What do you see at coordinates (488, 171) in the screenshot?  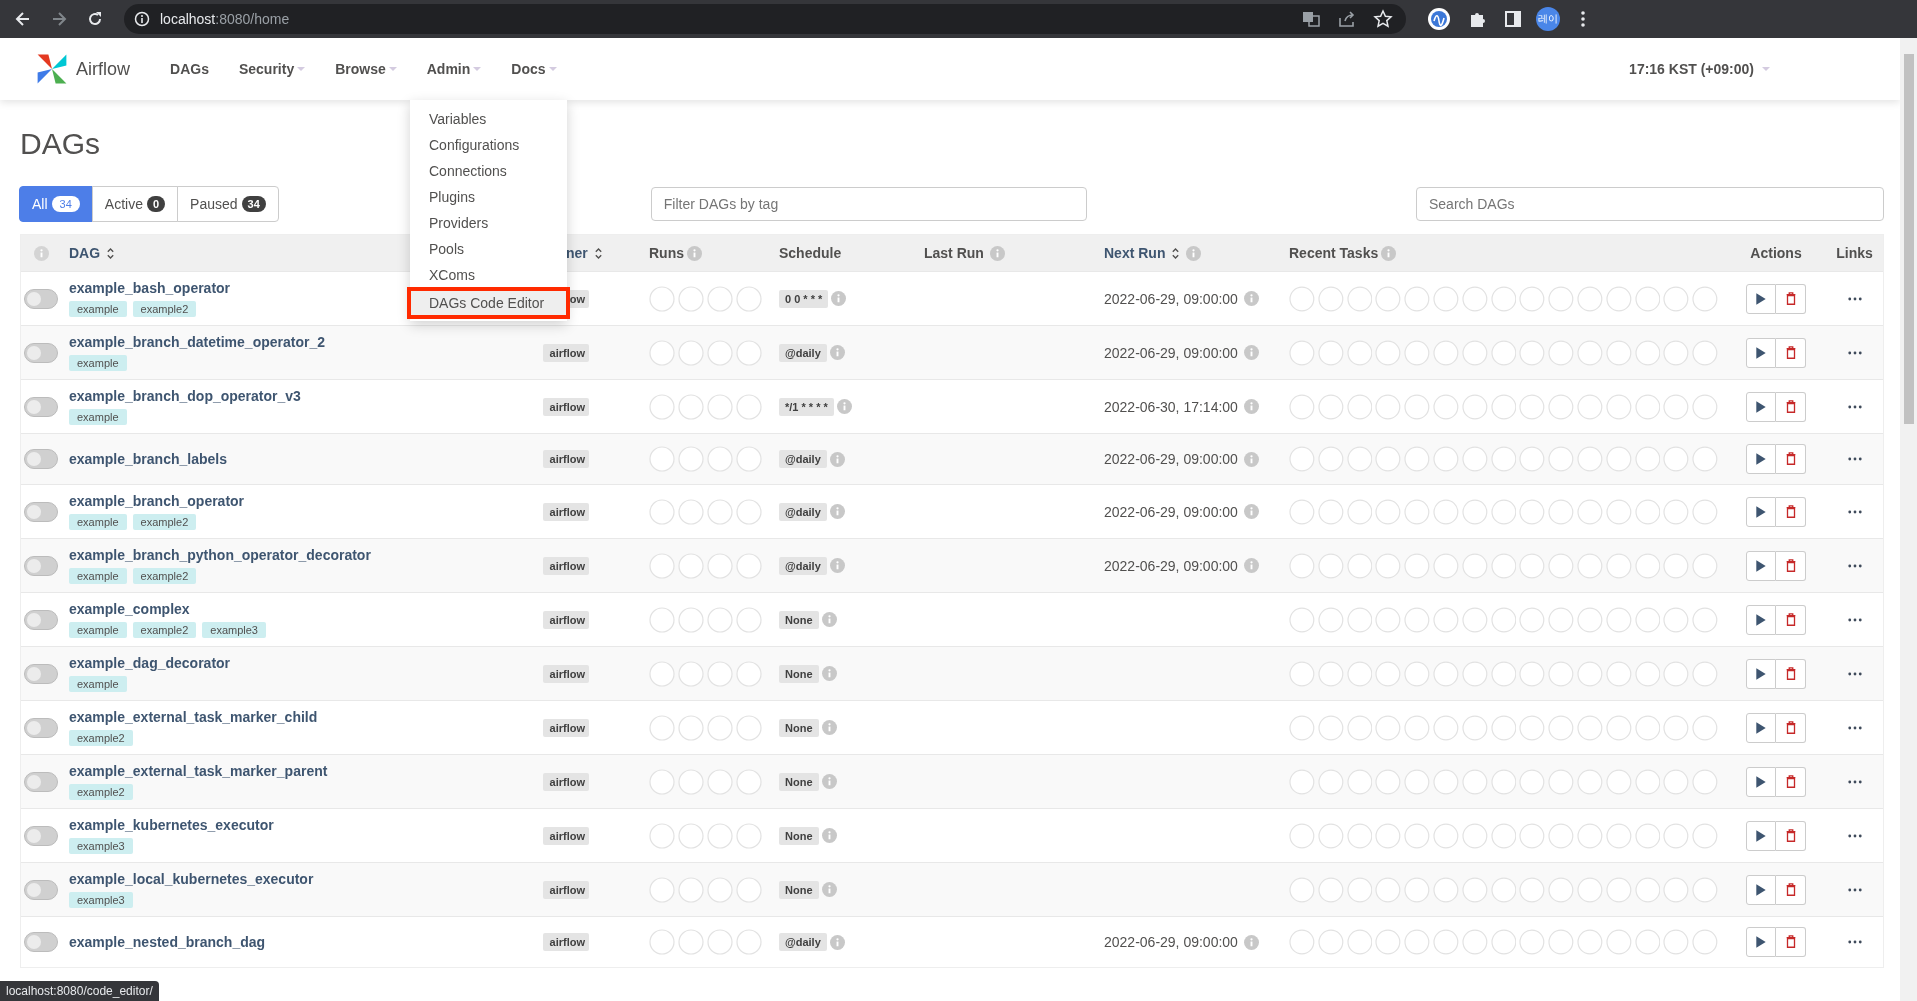 I see `menu-item: Connections` at bounding box center [488, 171].